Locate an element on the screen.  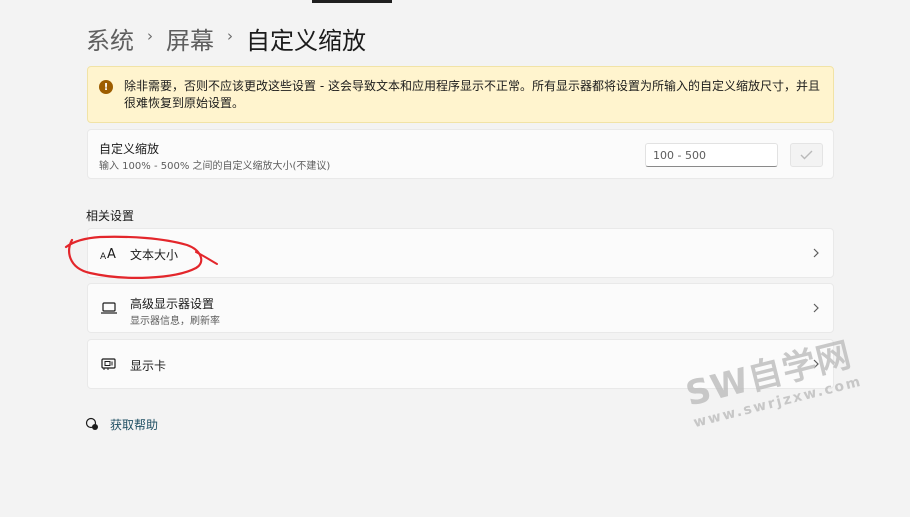
related-item-advanced-display: 高级显示器设置 显示器信息，刷新率 is located at coordinates (460, 308).